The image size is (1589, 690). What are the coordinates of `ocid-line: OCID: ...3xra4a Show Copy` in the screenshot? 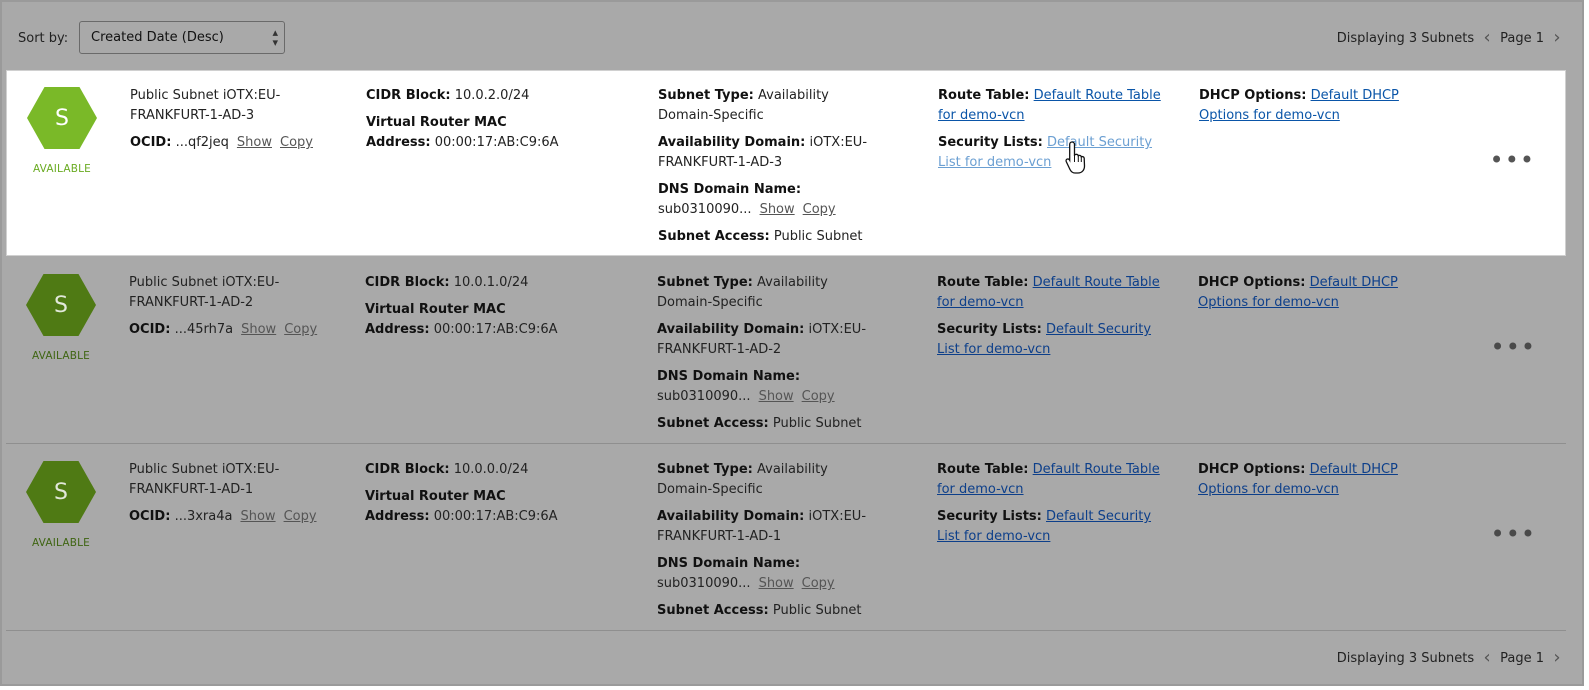 It's located at (224, 517).